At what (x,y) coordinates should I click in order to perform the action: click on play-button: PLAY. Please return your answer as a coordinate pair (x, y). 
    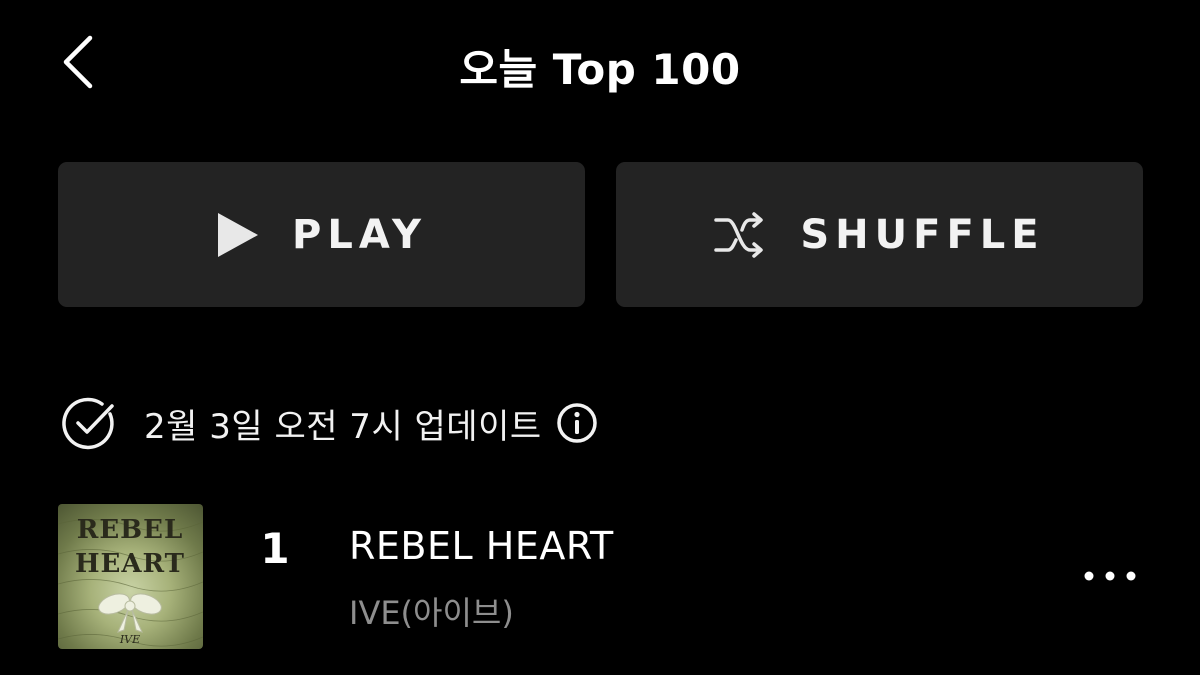
    Looking at the image, I should click on (321, 234).